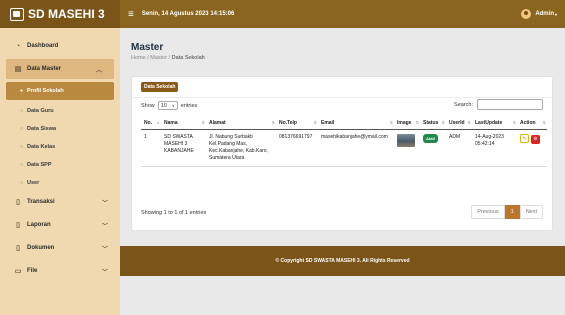  Describe the element at coordinates (66, 14) in the screenshot. I see `brand-title: SD MASEHI 3` at that location.